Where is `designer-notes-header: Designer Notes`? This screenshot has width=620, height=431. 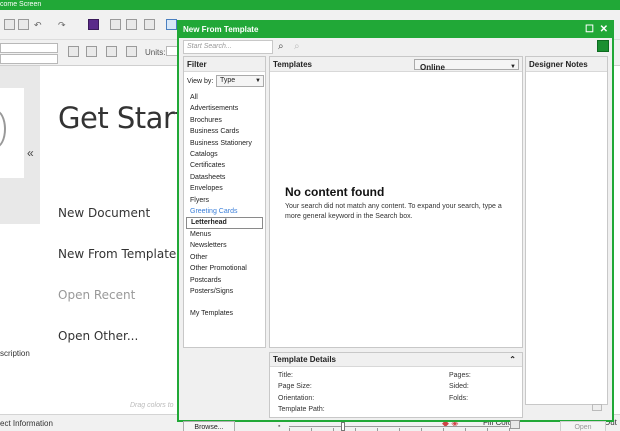
designer-notes-header: Designer Notes is located at coordinates (566, 64).